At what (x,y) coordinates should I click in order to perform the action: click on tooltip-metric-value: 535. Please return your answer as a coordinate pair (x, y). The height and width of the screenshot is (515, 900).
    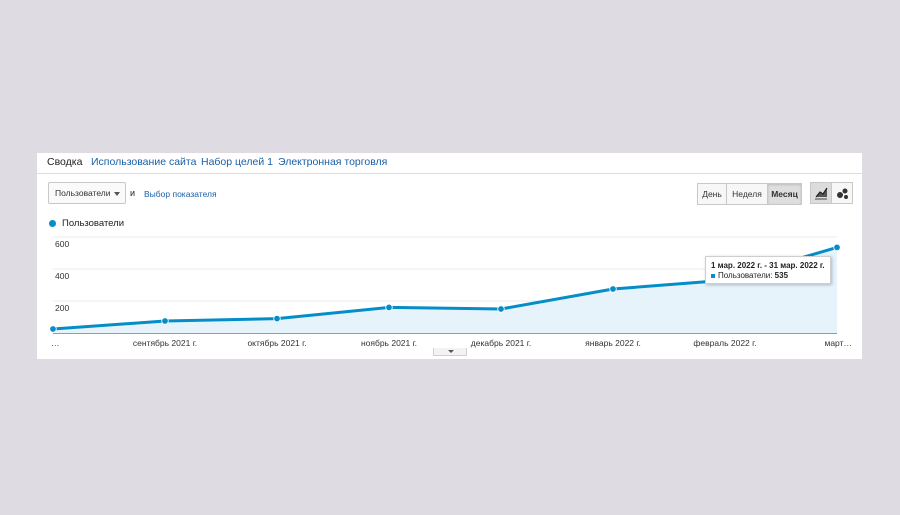
    Looking at the image, I should click on (781, 275).